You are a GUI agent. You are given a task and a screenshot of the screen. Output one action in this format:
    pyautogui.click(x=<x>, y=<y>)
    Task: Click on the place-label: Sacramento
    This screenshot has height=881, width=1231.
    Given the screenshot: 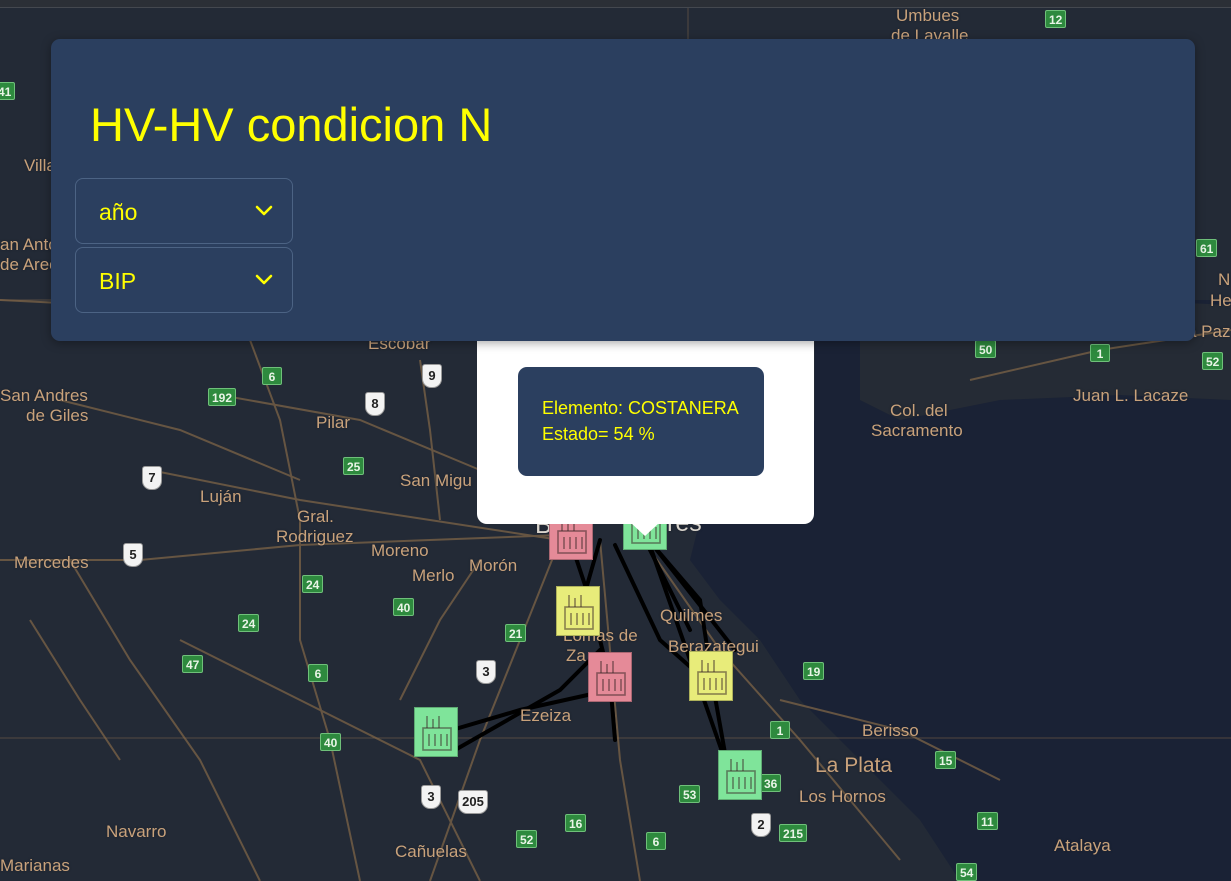 What is the action you would take?
    pyautogui.click(x=917, y=430)
    